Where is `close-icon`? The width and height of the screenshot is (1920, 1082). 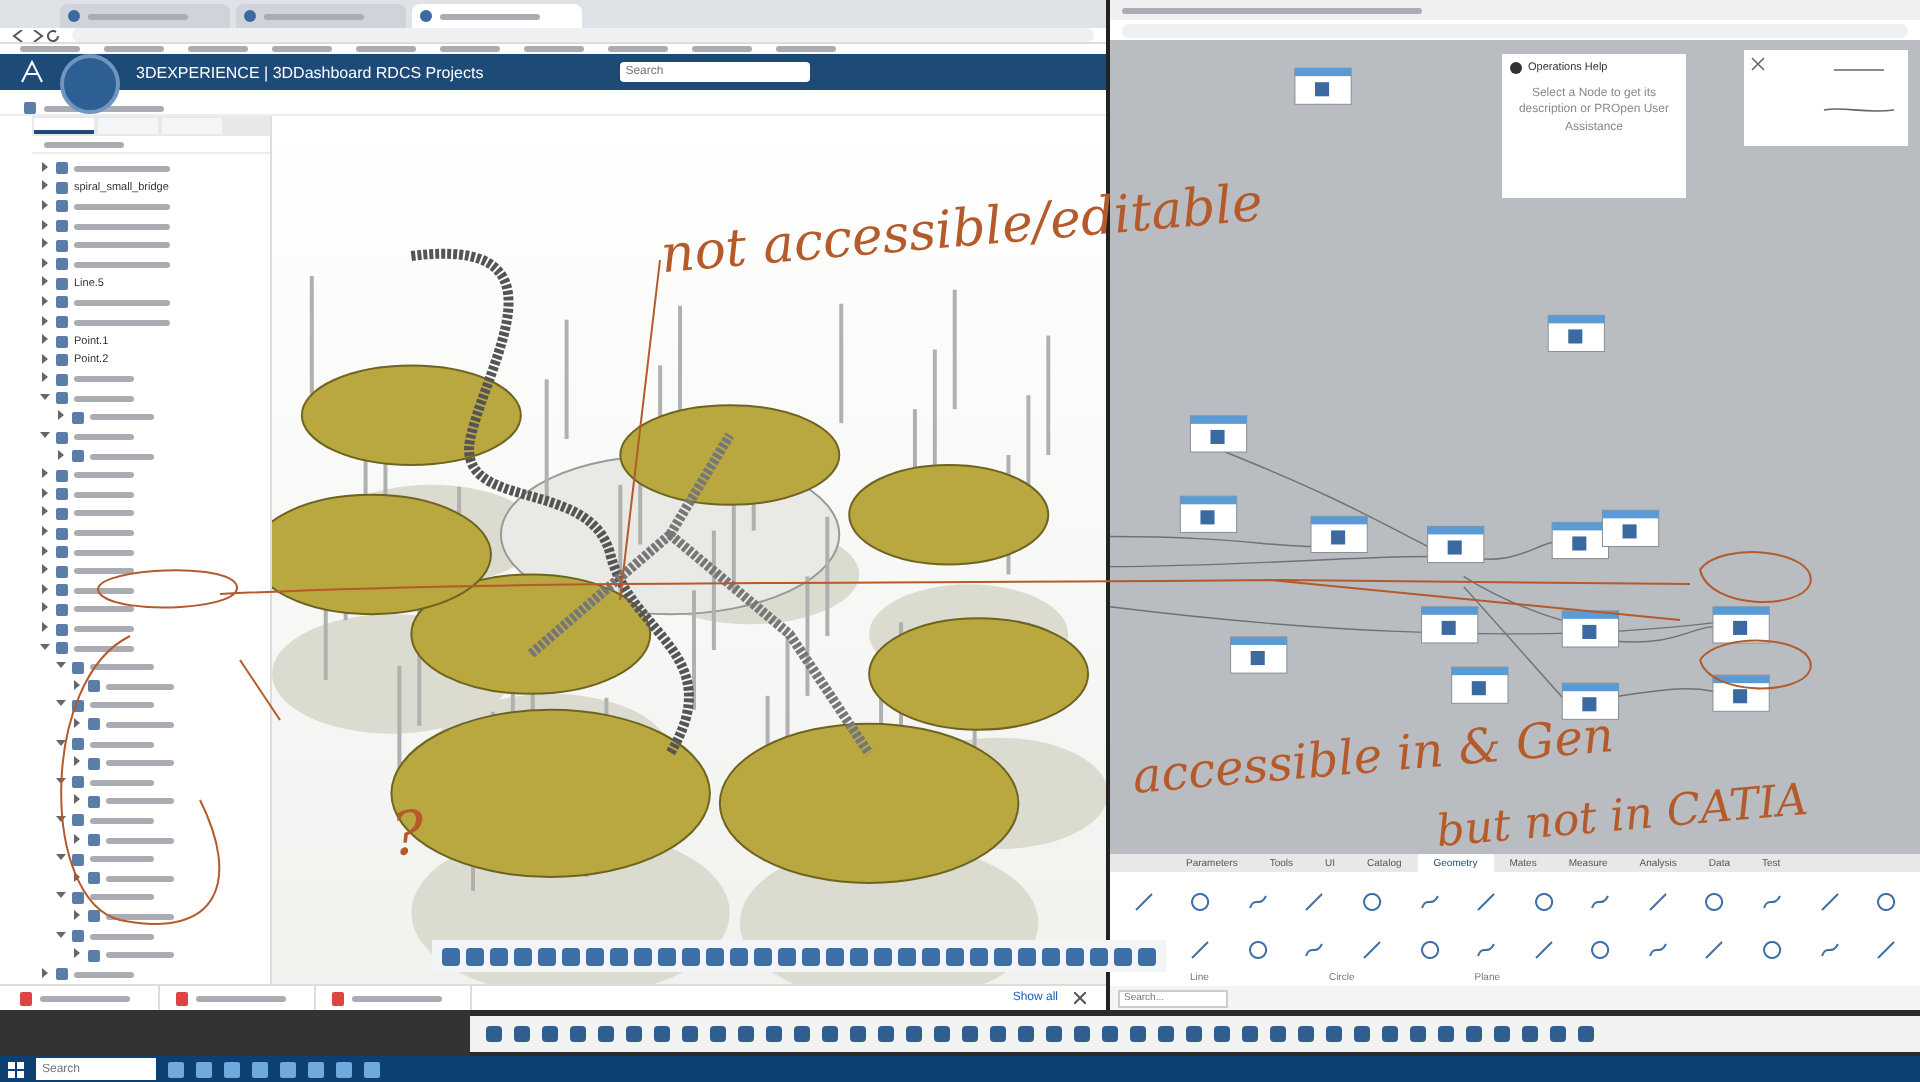 close-icon is located at coordinates (1080, 998).